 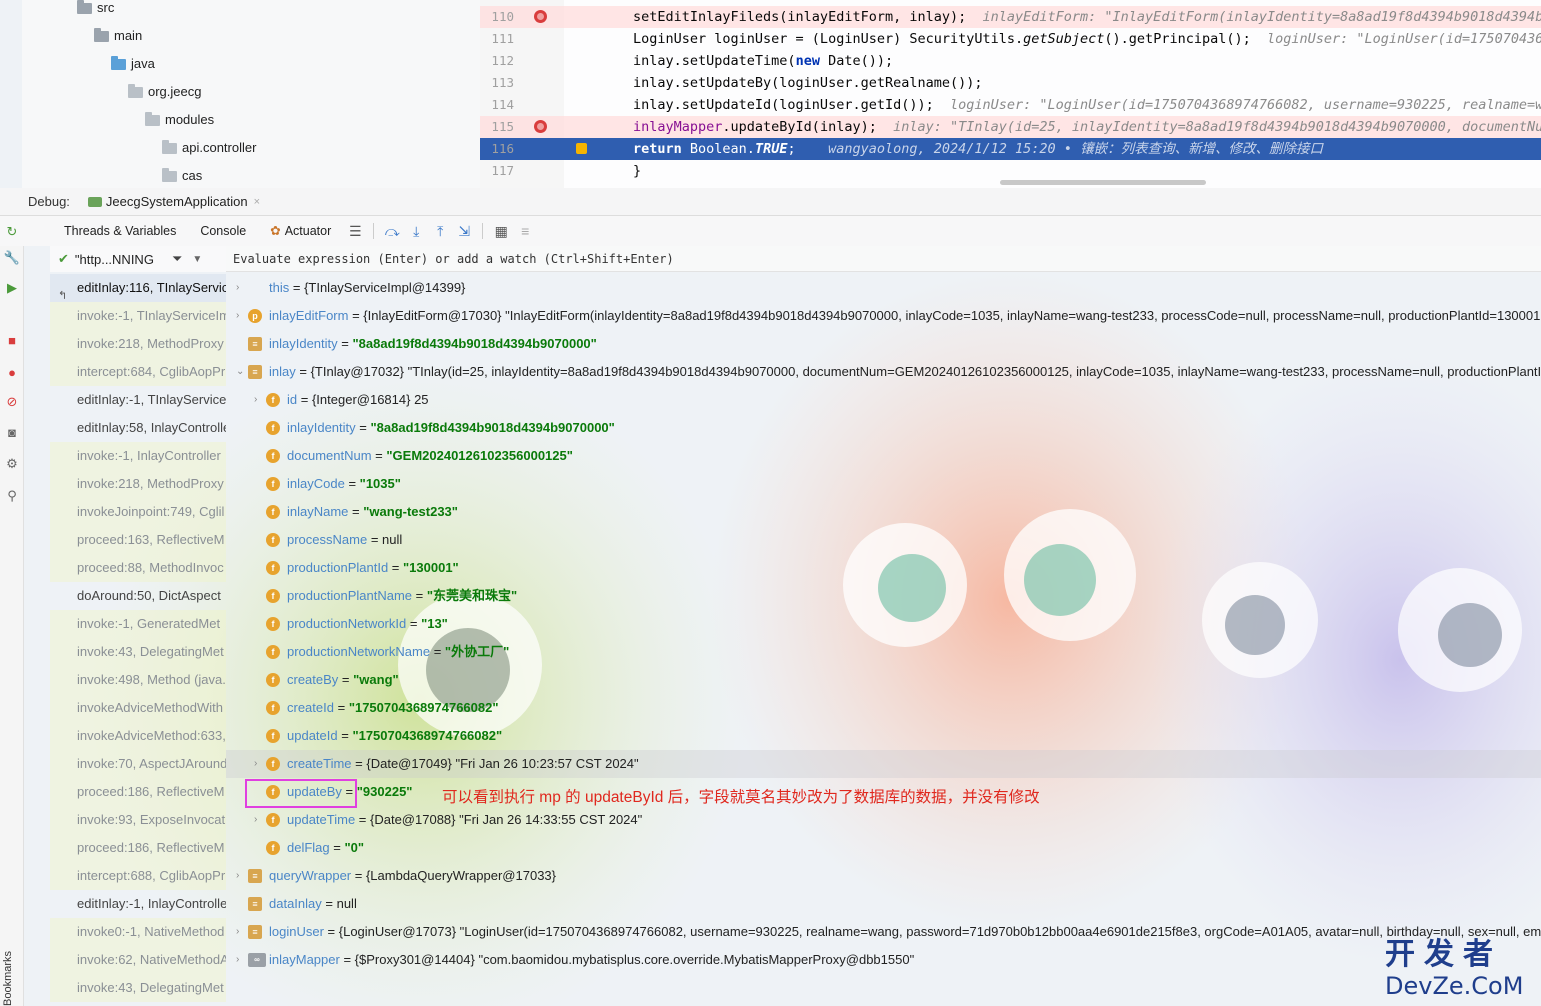 What do you see at coordinates (118, 36) in the screenshot?
I see `tree-item: main` at bounding box center [118, 36].